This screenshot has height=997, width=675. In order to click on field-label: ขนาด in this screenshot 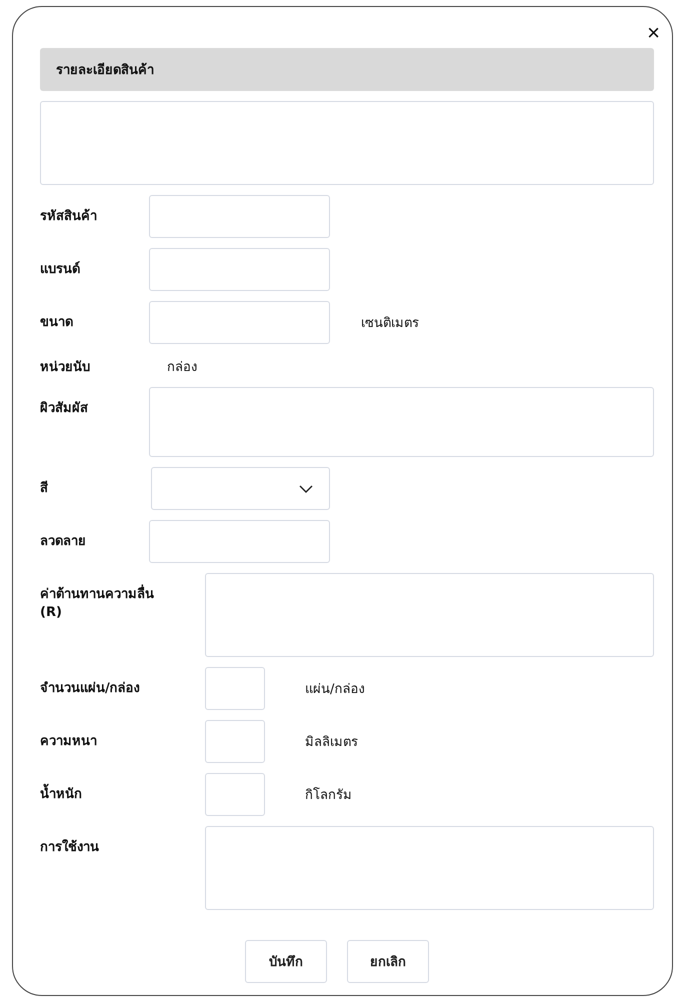, I will do `click(57, 323)`.